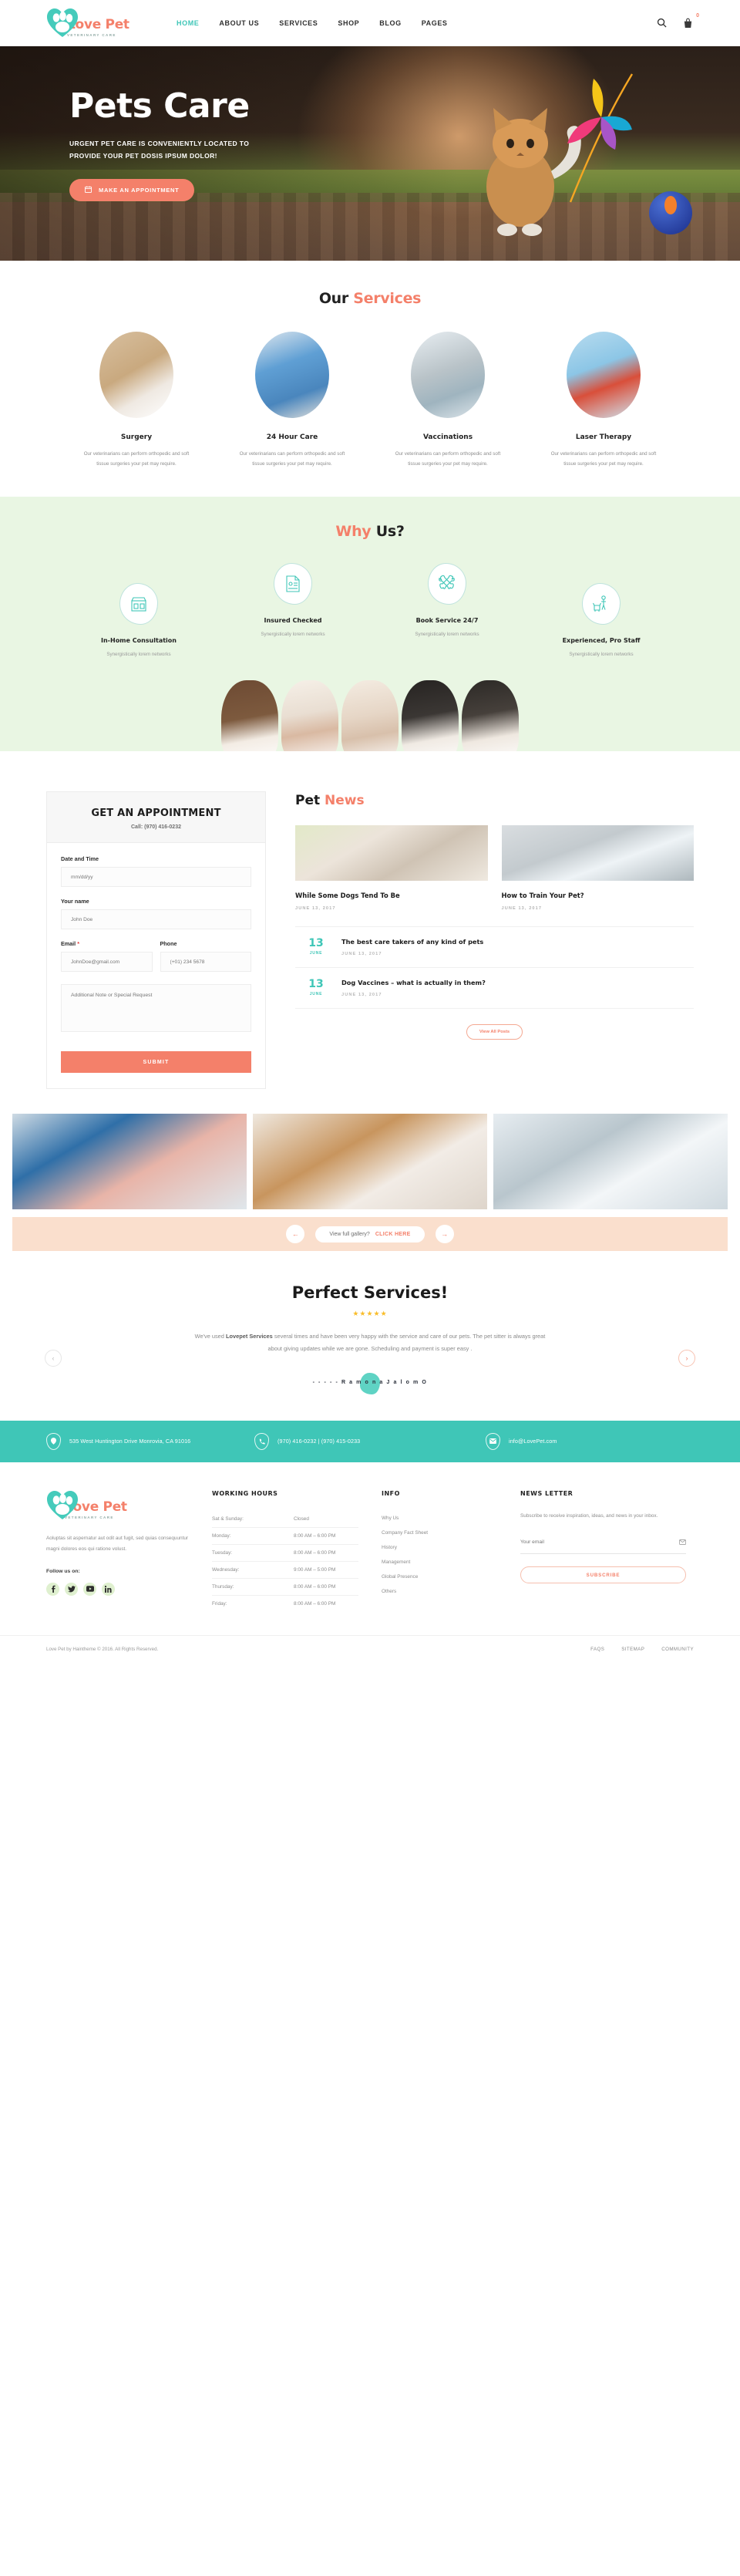 The image size is (740, 2576). Describe the element at coordinates (435, 23) in the screenshot. I see `nav-item-pages: PAGES` at that location.